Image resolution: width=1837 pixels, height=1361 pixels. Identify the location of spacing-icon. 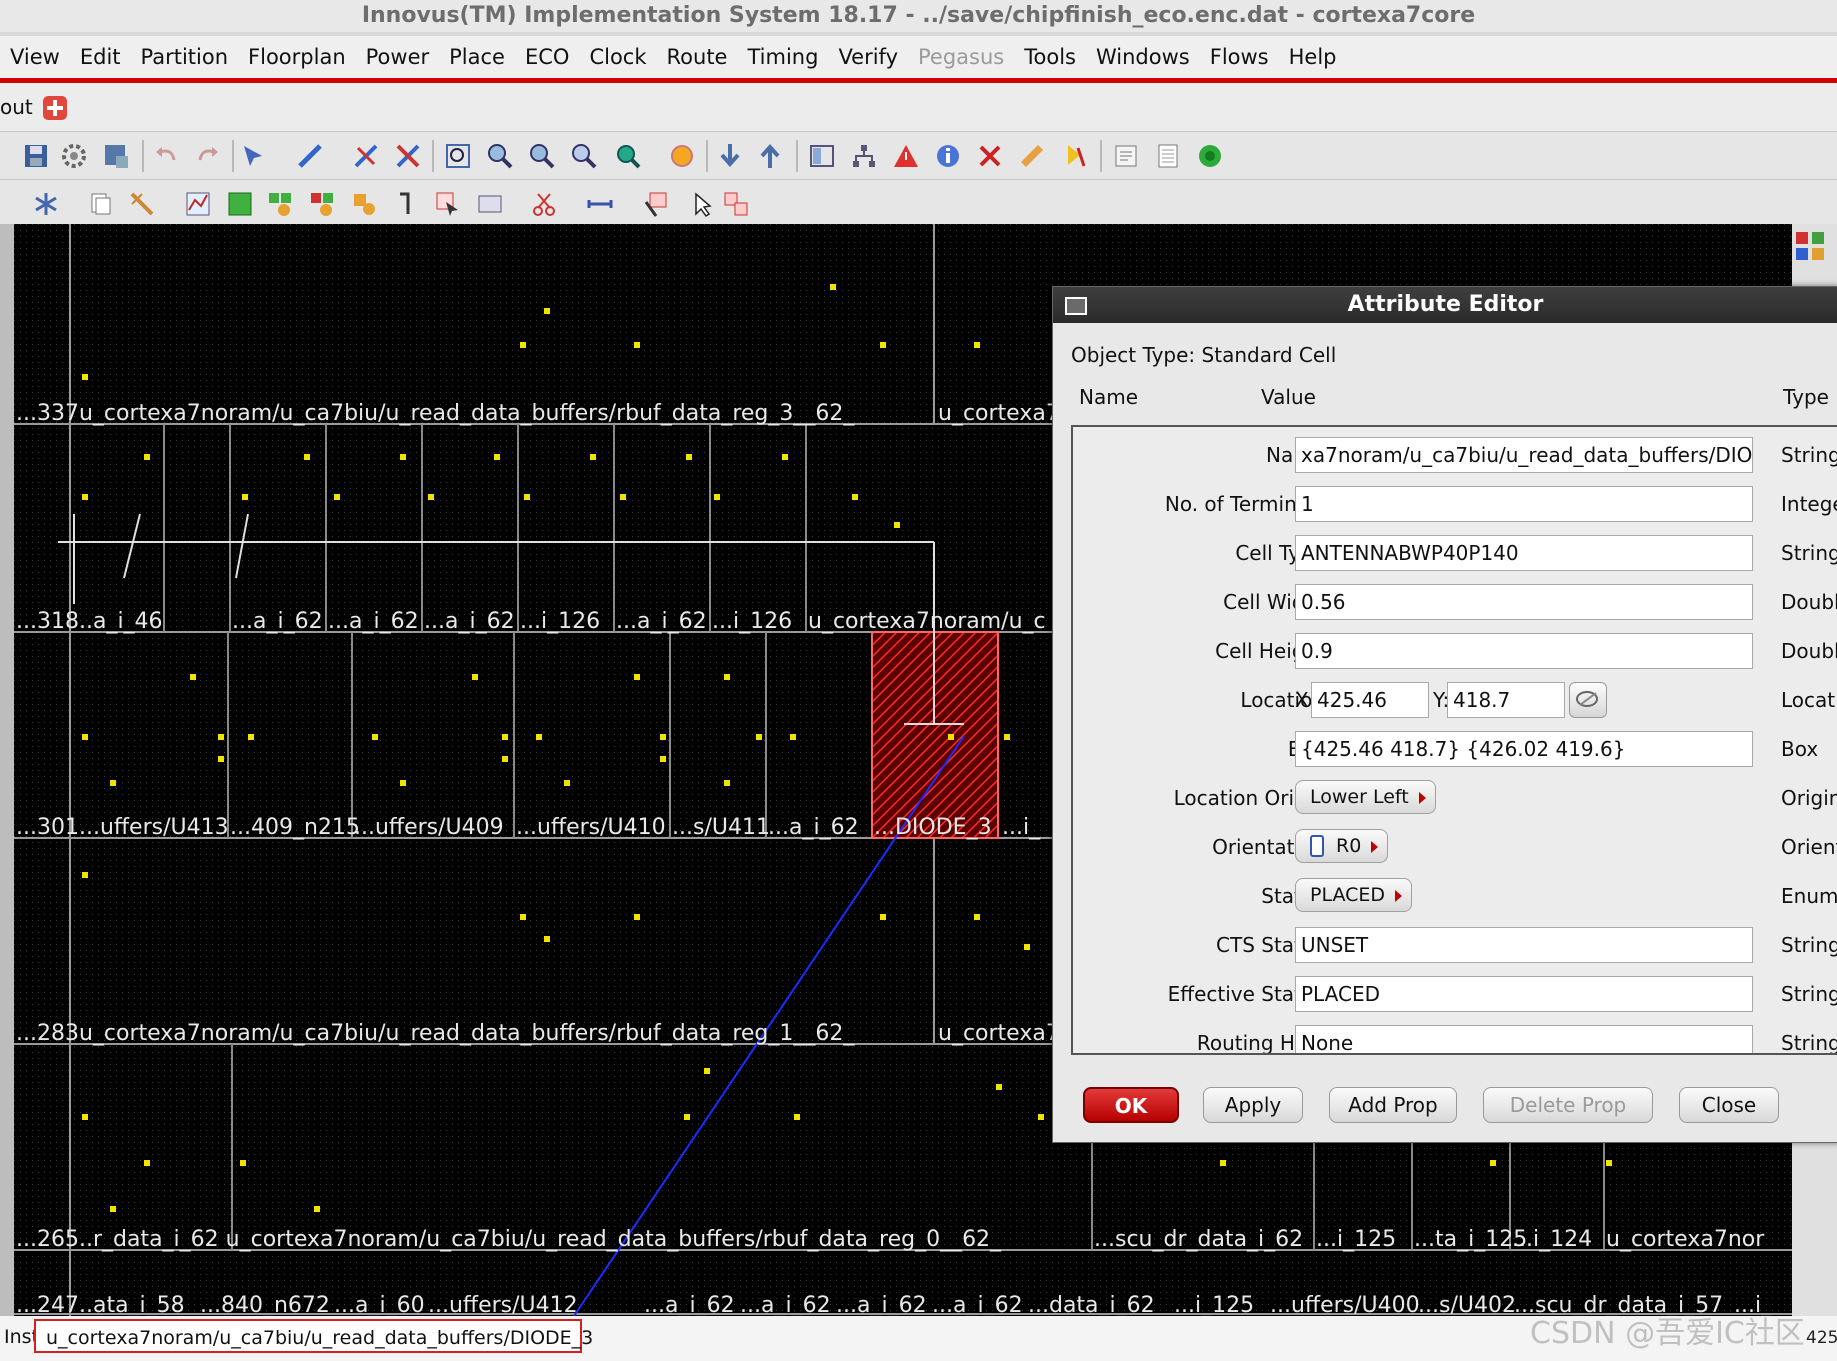
(600, 204).